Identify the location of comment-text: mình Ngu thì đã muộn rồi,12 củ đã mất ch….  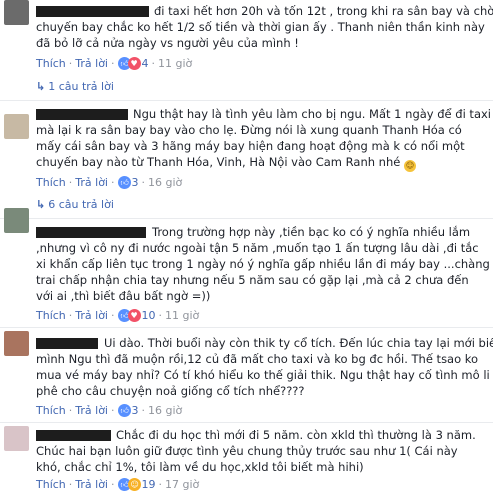
(257, 359).